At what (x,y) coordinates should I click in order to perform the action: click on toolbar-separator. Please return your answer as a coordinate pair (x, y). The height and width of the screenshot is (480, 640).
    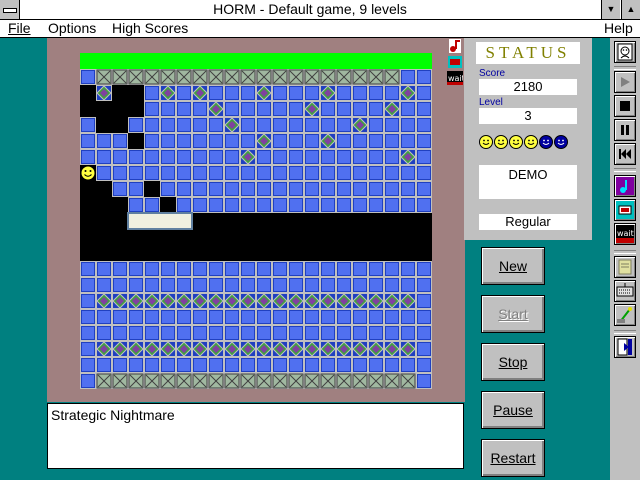
    Looking at the image, I should click on (625, 252).